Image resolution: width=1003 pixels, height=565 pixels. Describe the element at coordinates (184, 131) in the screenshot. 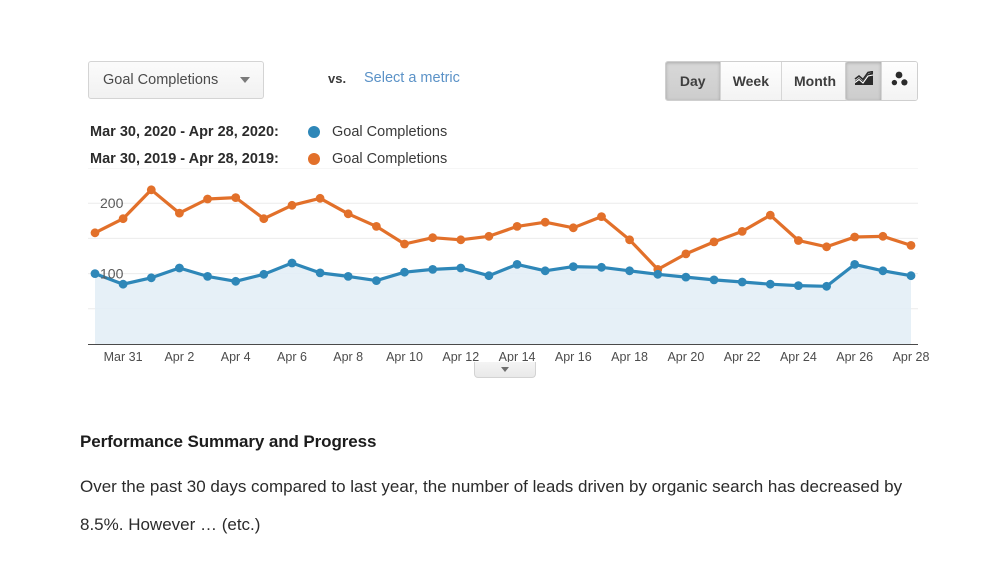

I see `legend-date-range-current: Mar 30, 2020 - Apr 28, 2020:` at that location.